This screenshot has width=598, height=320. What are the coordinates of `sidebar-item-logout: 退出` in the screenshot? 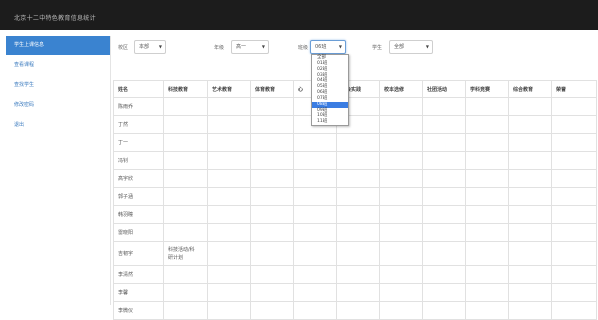 It's located at (55, 125).